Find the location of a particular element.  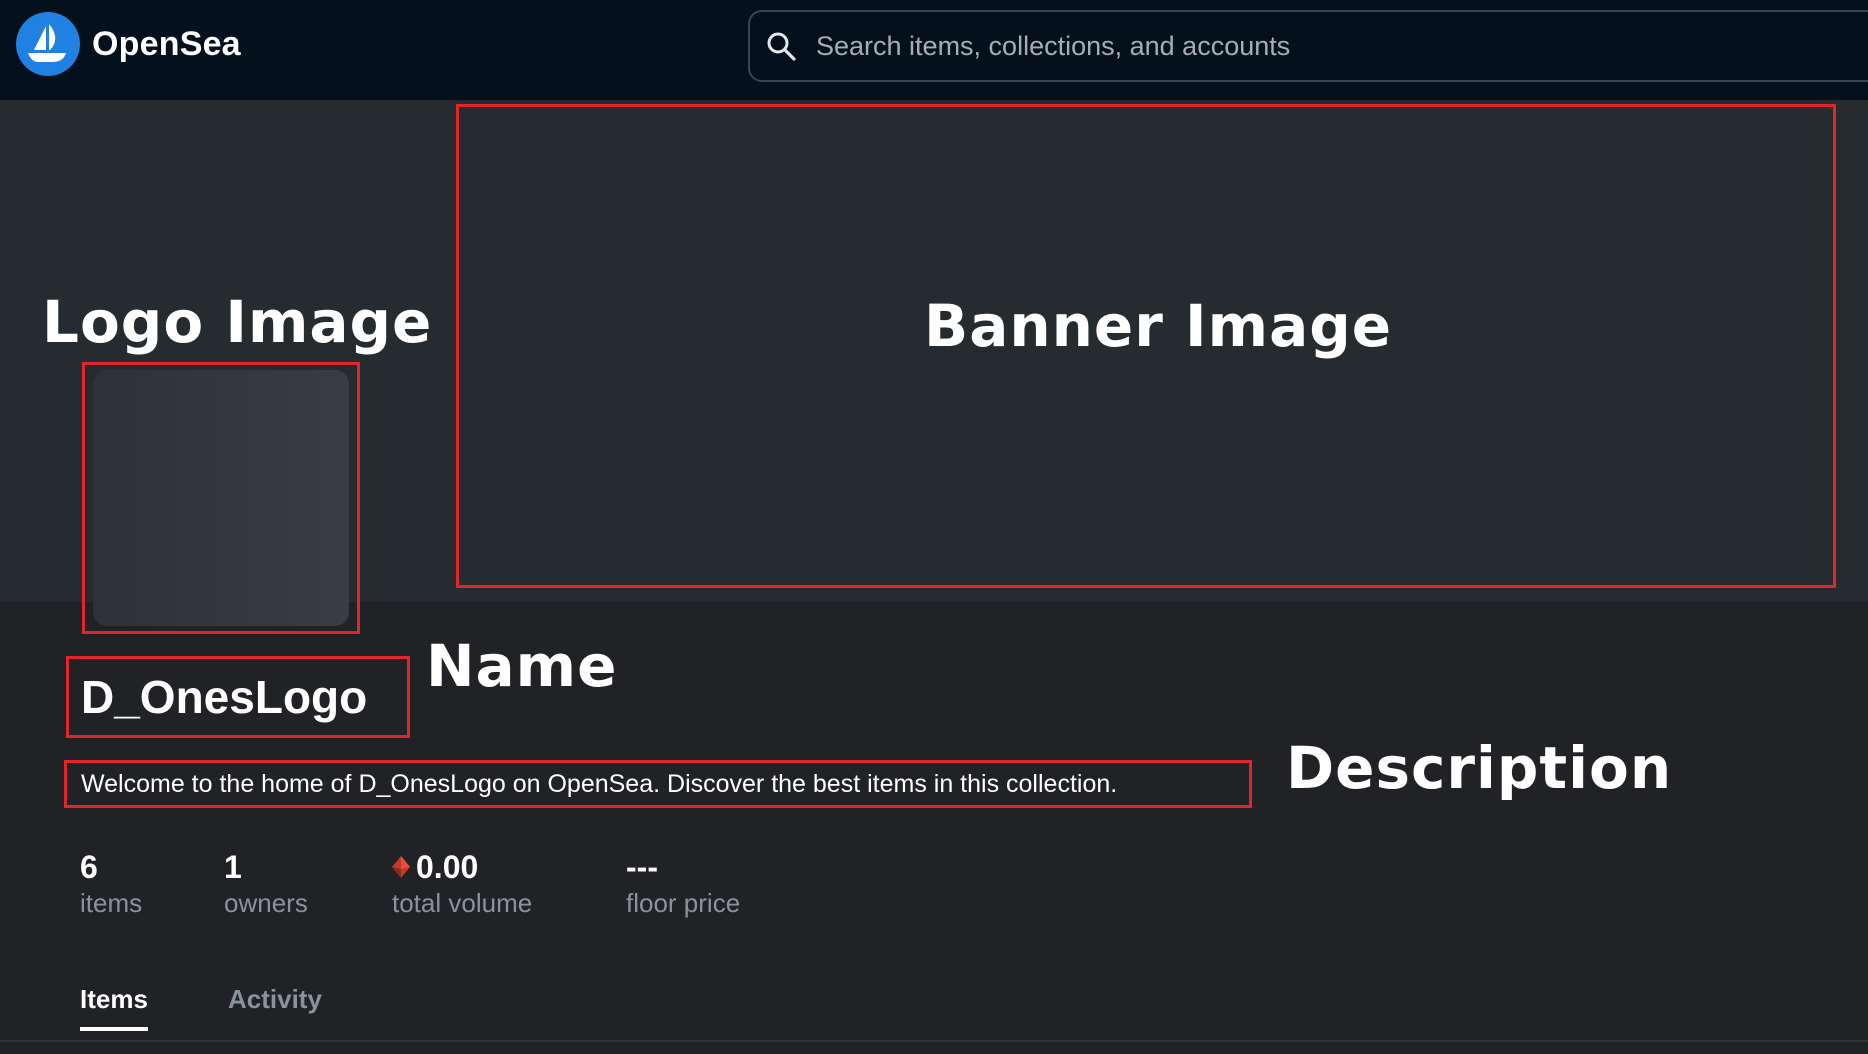

brand-home-link: OpenSea is located at coordinates (128, 44).